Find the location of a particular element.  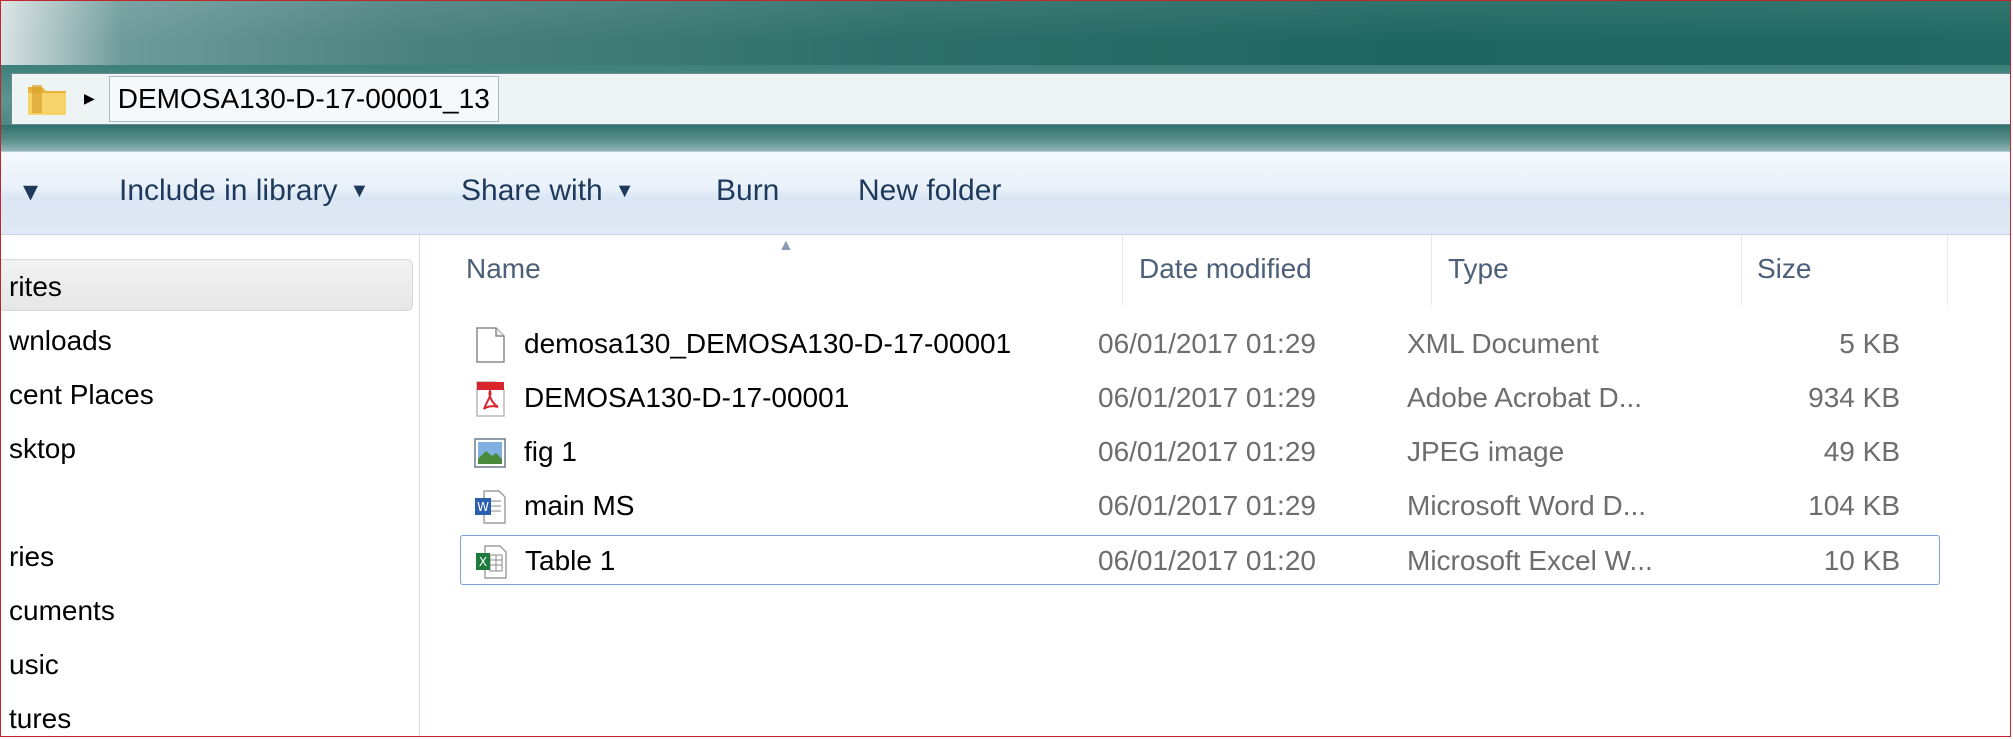

file-name: fig 1 is located at coordinates (550, 451).